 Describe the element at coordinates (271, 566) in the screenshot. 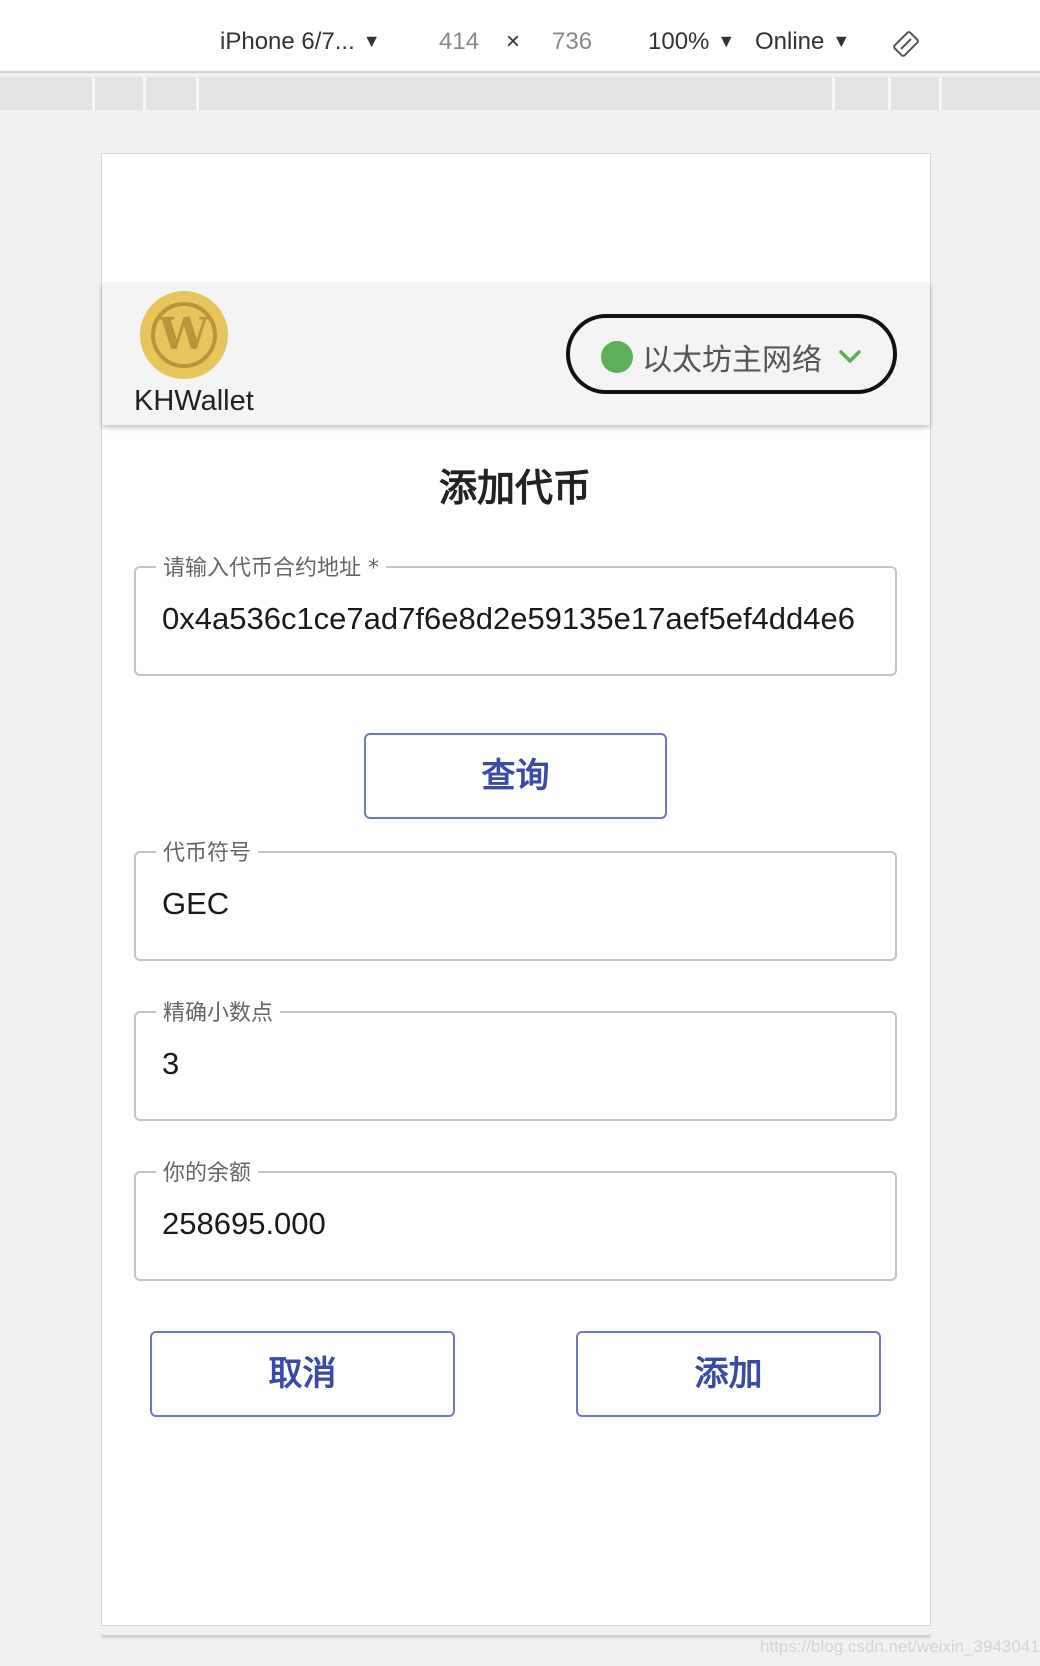

I see `contract-address-label: 请输入代币合约地址 *` at that location.